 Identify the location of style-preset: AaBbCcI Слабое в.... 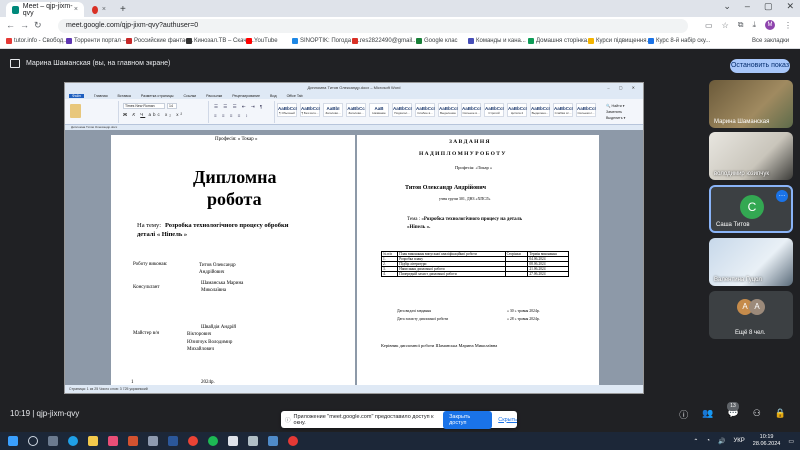
(425, 110).